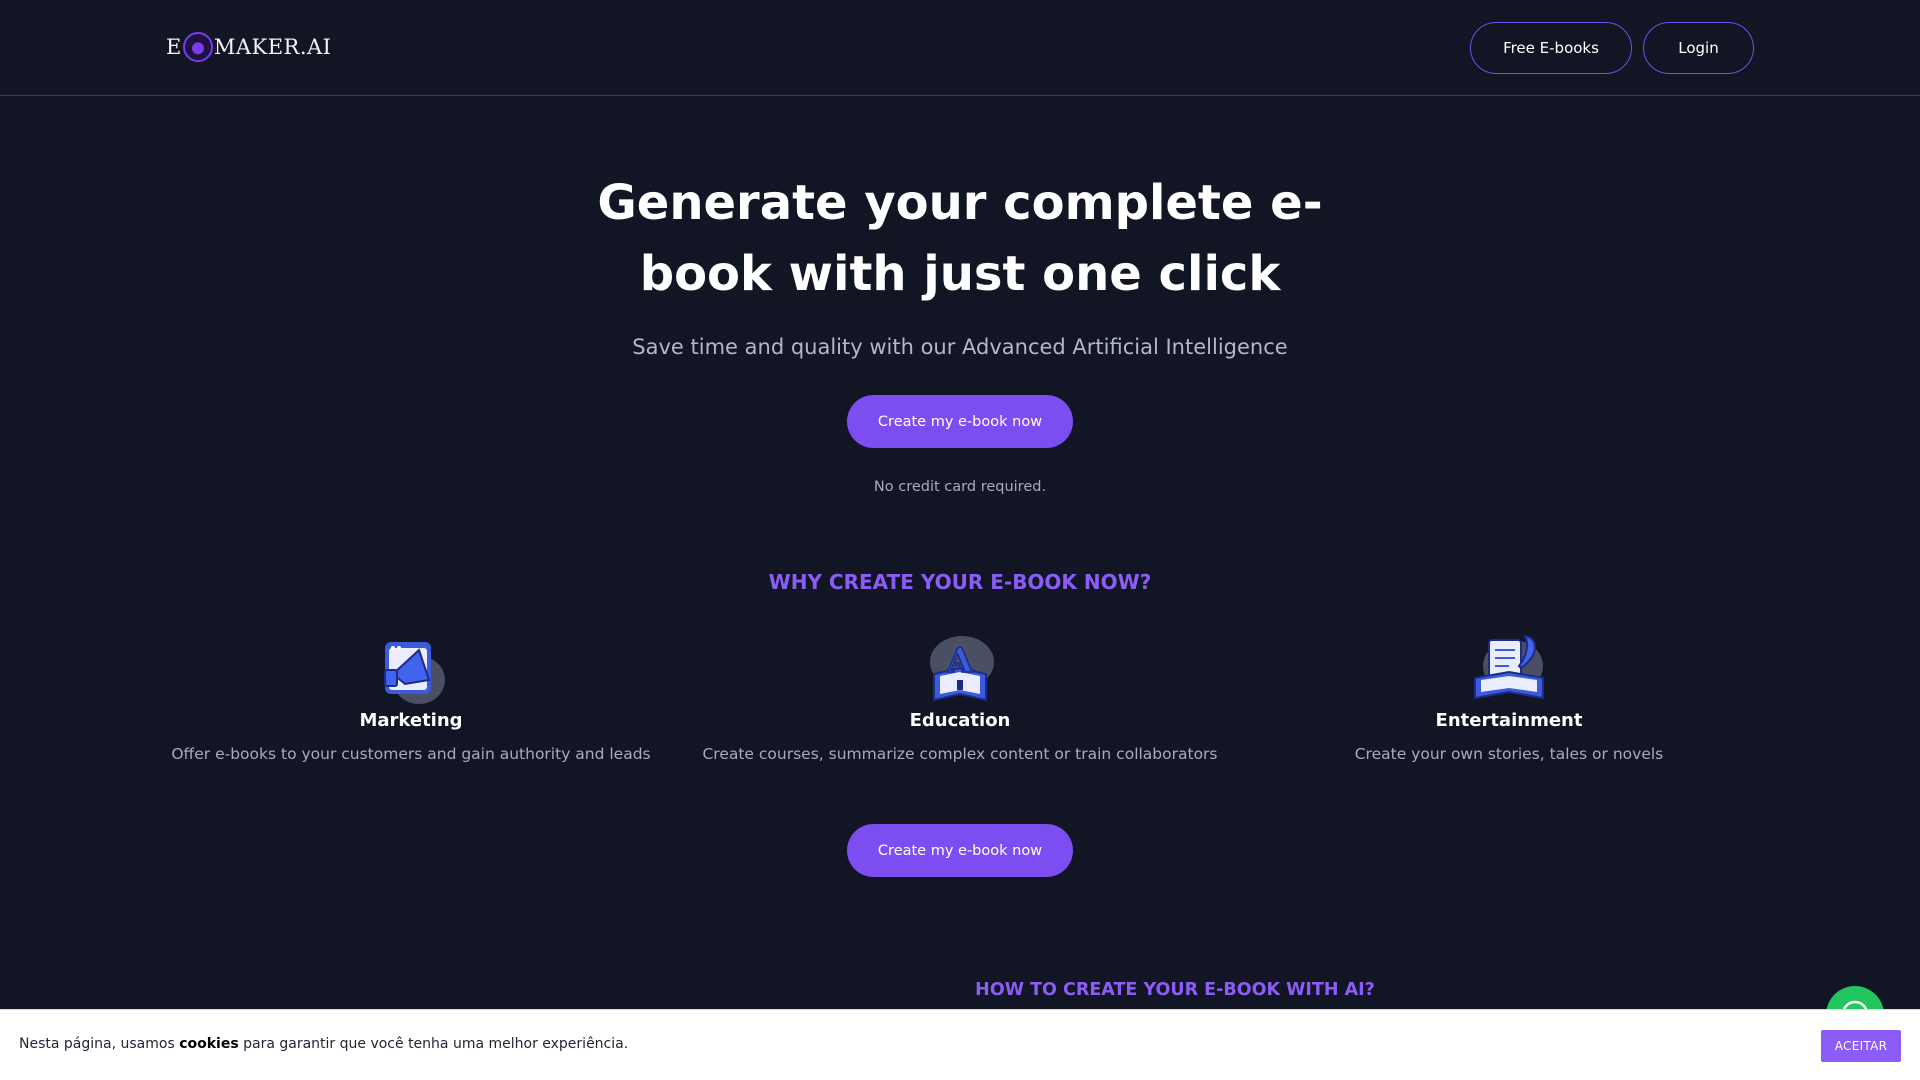 The width and height of the screenshot is (1920, 1080). What do you see at coordinates (960, 582) in the screenshot?
I see `why-section-title: WHY CREATE YOUR E-BOOK NOW?` at bounding box center [960, 582].